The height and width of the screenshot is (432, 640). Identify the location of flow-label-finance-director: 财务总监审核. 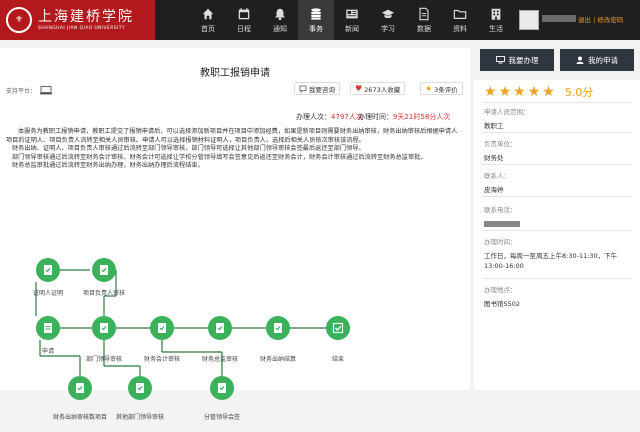
(220, 359).